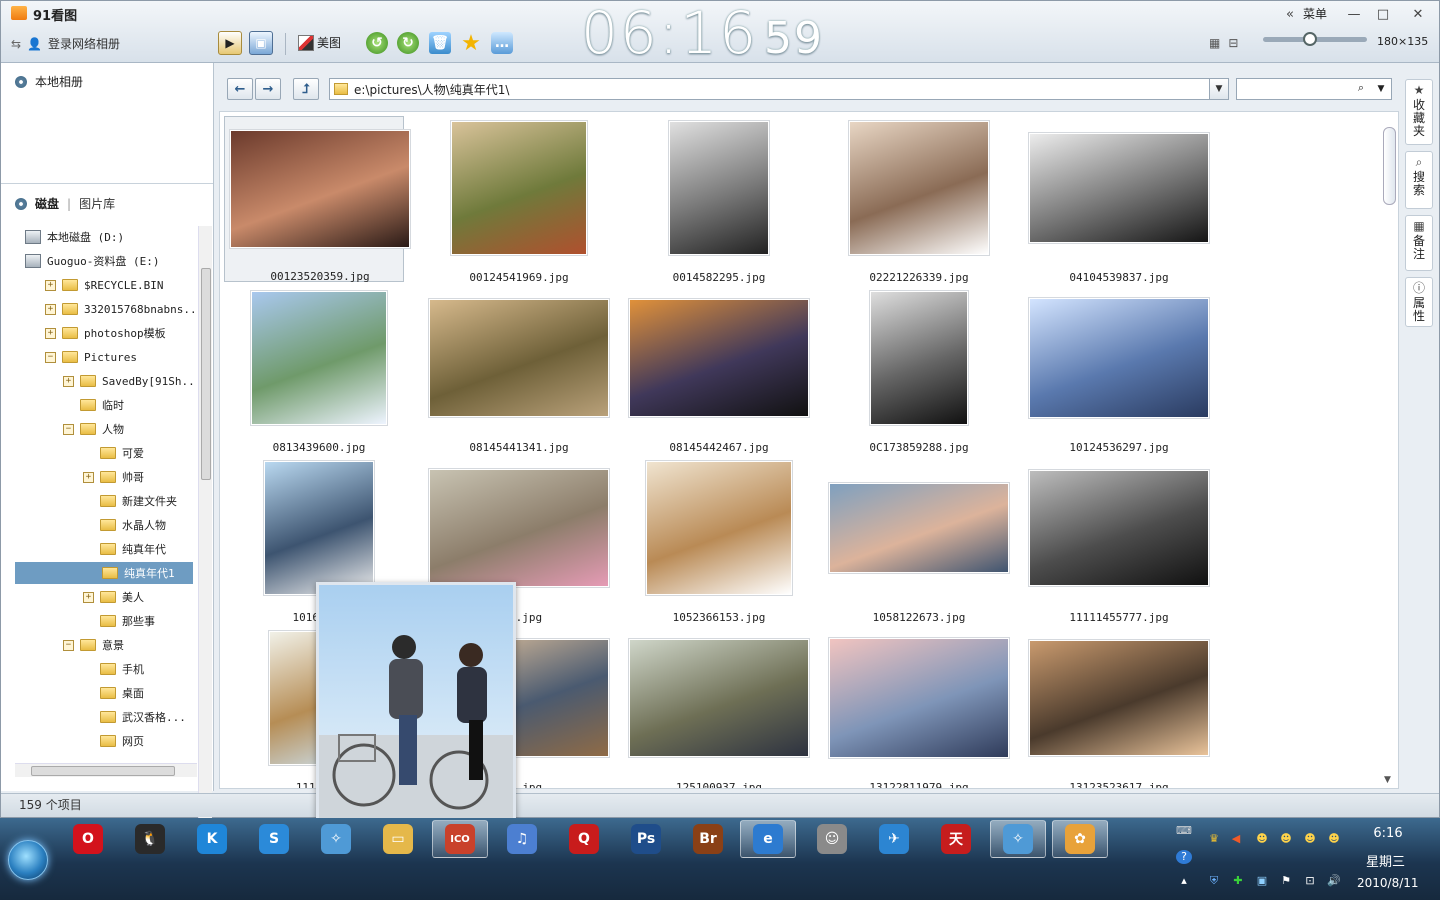  I want to click on thumbnail-item: 04104539837.jpg, so click(1116, 200).